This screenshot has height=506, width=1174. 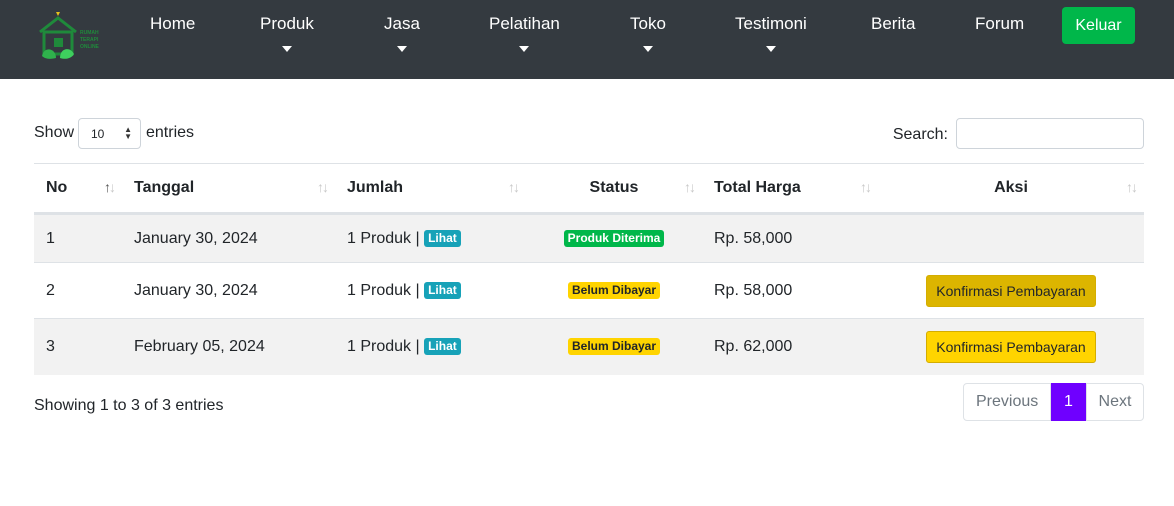 I want to click on nav-produk-label: Produk, so click(x=287, y=23).